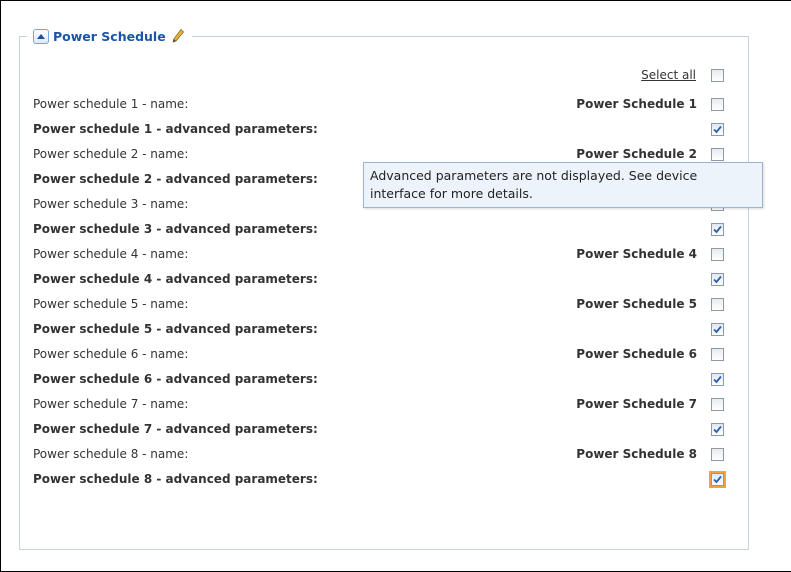 This screenshot has width=791, height=572. I want to click on schedule-advanced-label: Power schedule 8 - advanced parameters:, so click(175, 479).